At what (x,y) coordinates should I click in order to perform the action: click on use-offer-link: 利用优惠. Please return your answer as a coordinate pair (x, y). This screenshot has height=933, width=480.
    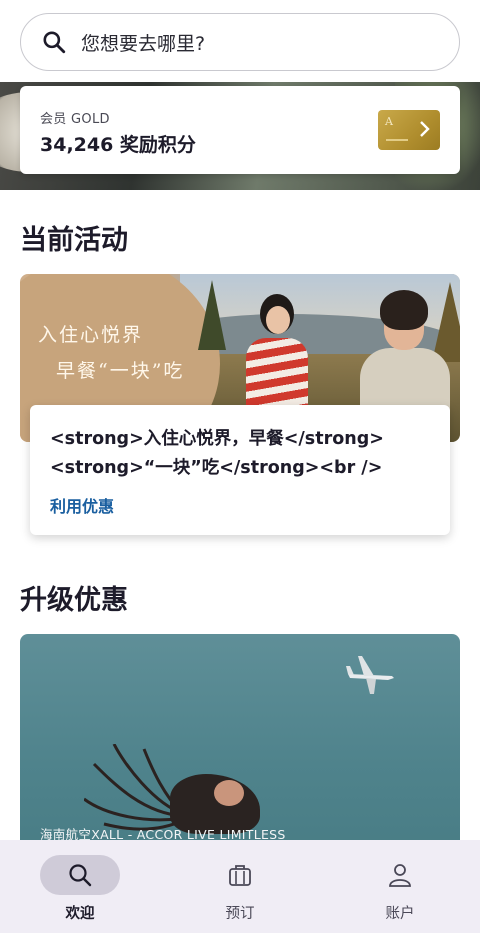
    Looking at the image, I should click on (82, 505).